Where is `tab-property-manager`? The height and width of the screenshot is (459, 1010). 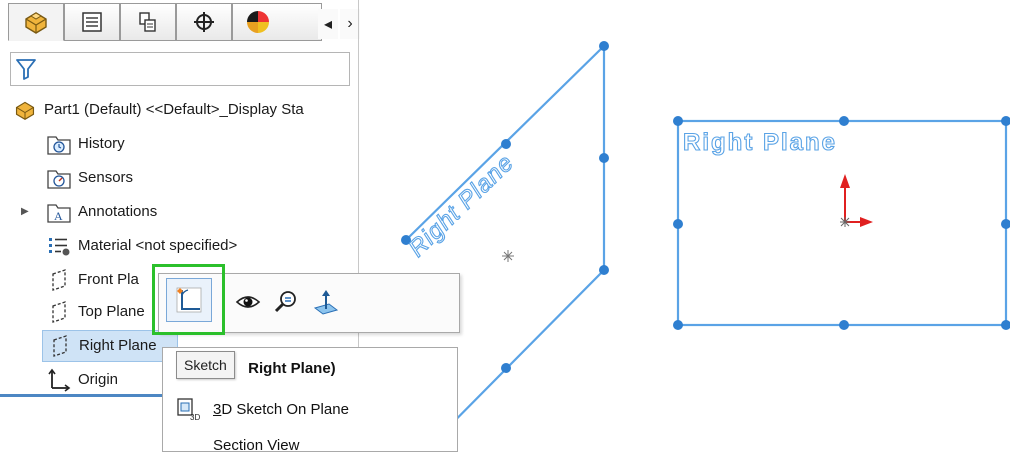 tab-property-manager is located at coordinates (92, 22).